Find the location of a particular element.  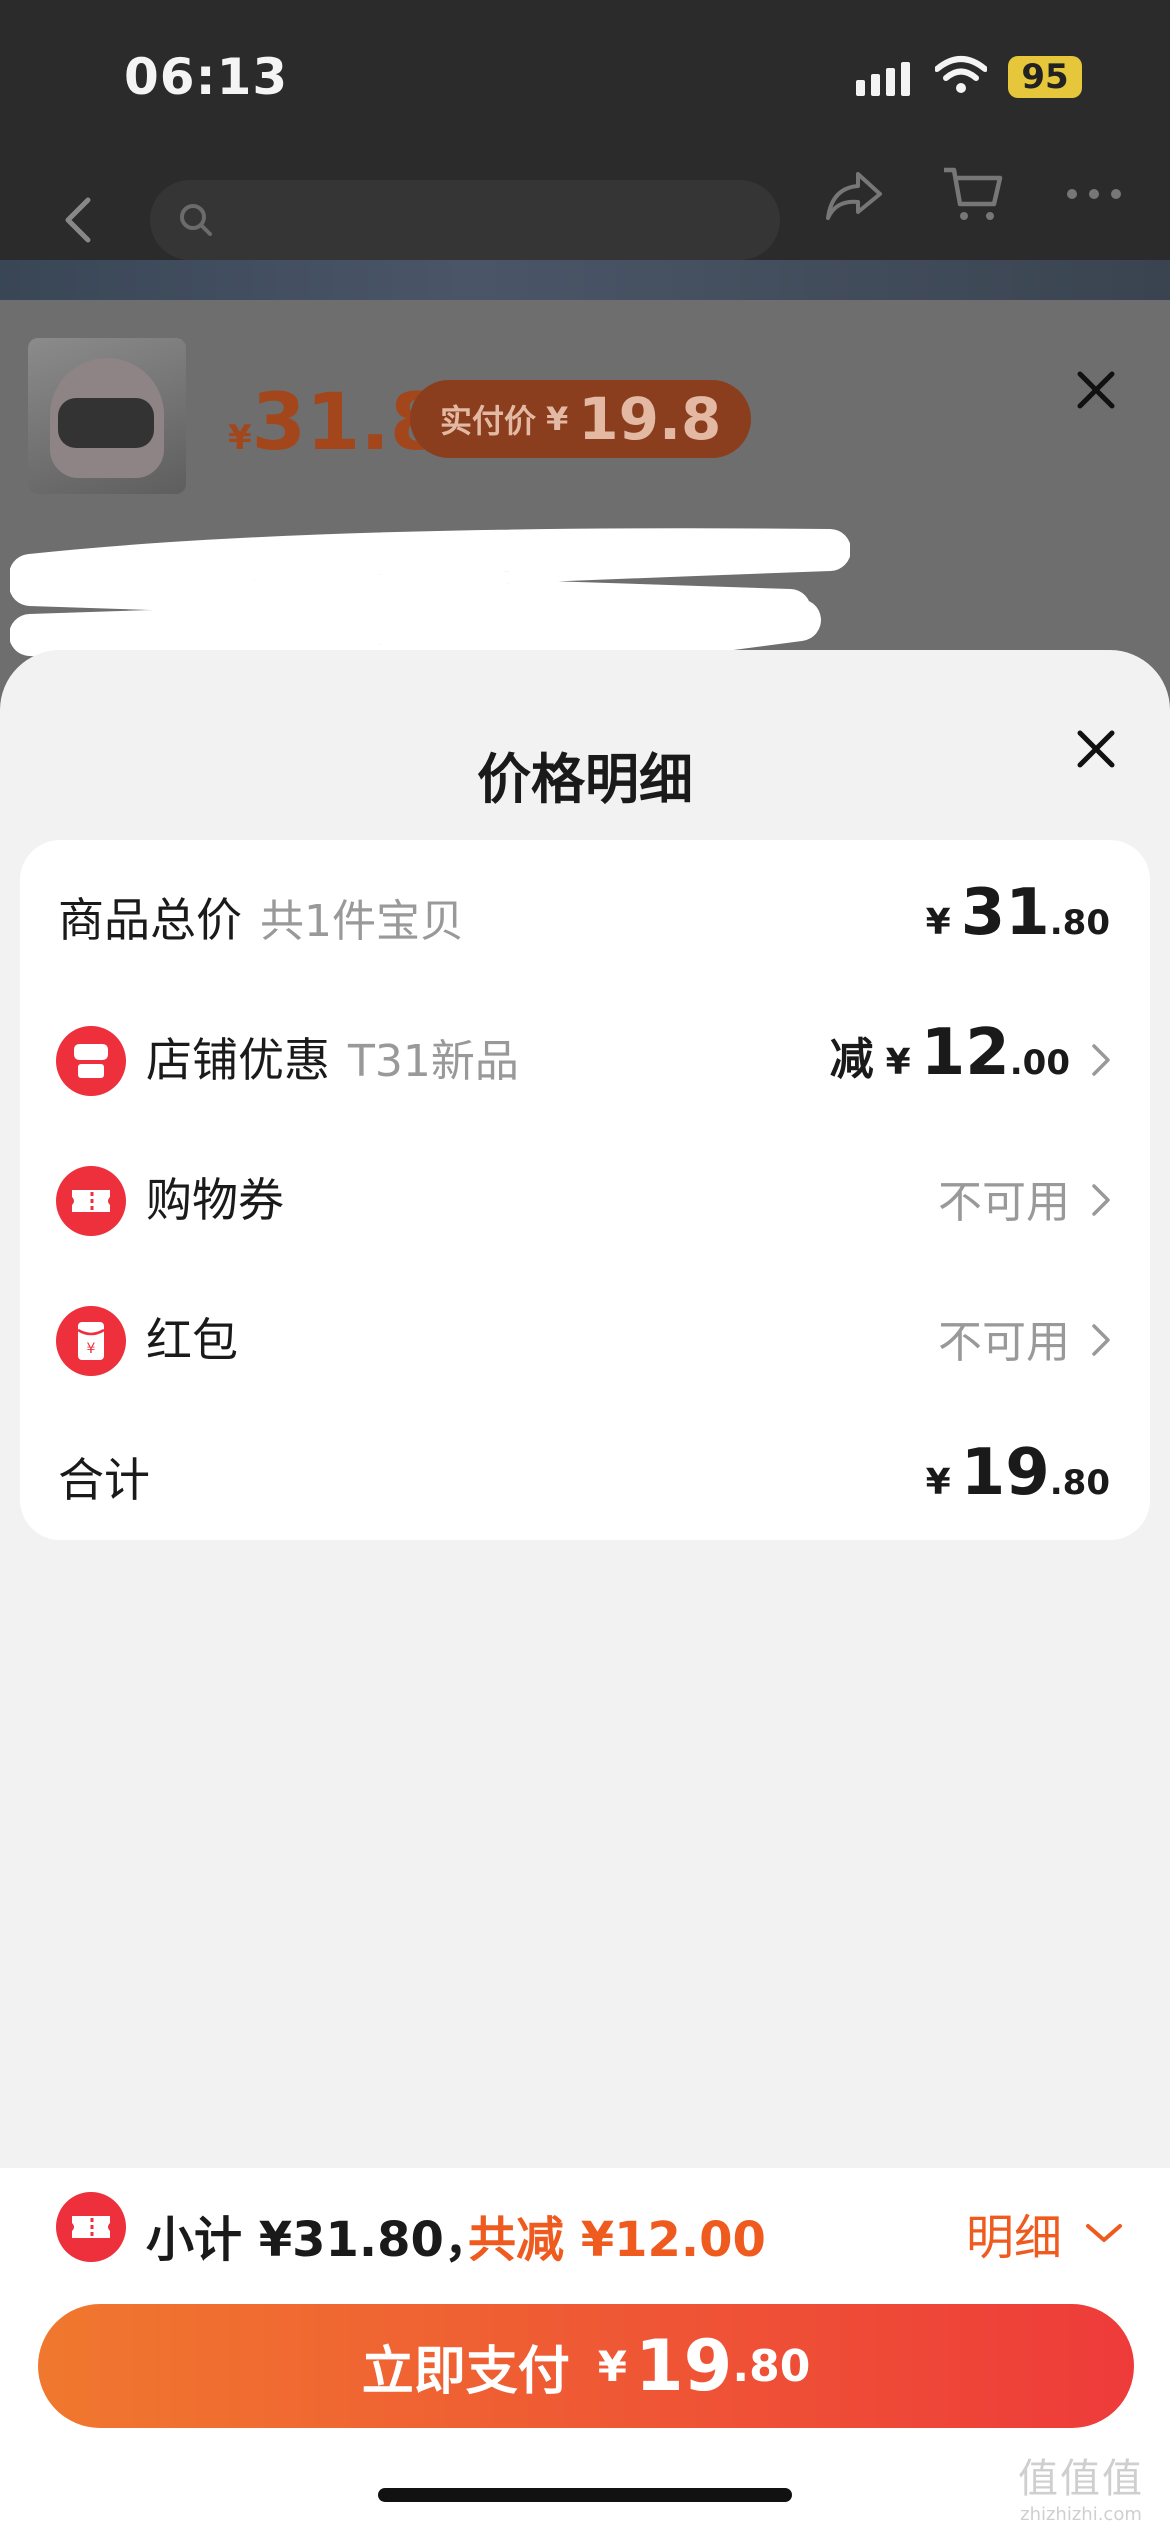

row-total: 合计 ¥19.80 is located at coordinates (585, 1470).